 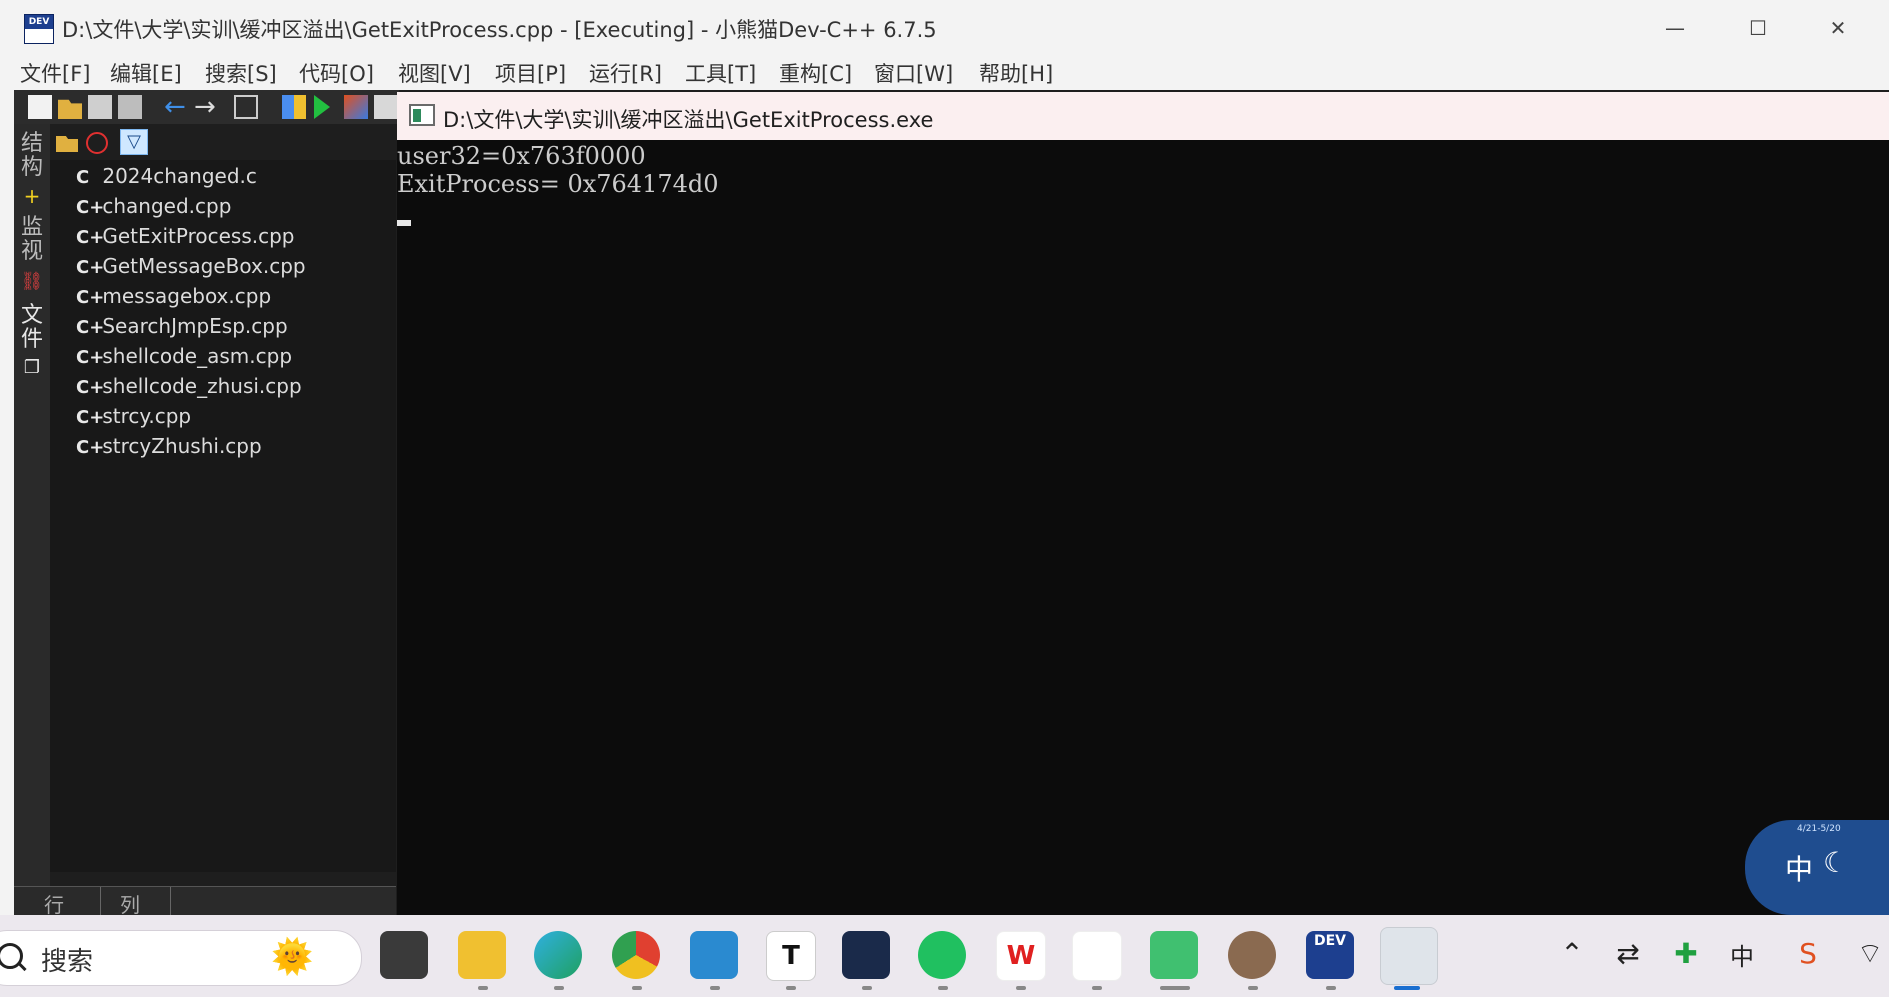 What do you see at coordinates (179, 176) in the screenshot?
I see `file-name: 2024changed.c` at bounding box center [179, 176].